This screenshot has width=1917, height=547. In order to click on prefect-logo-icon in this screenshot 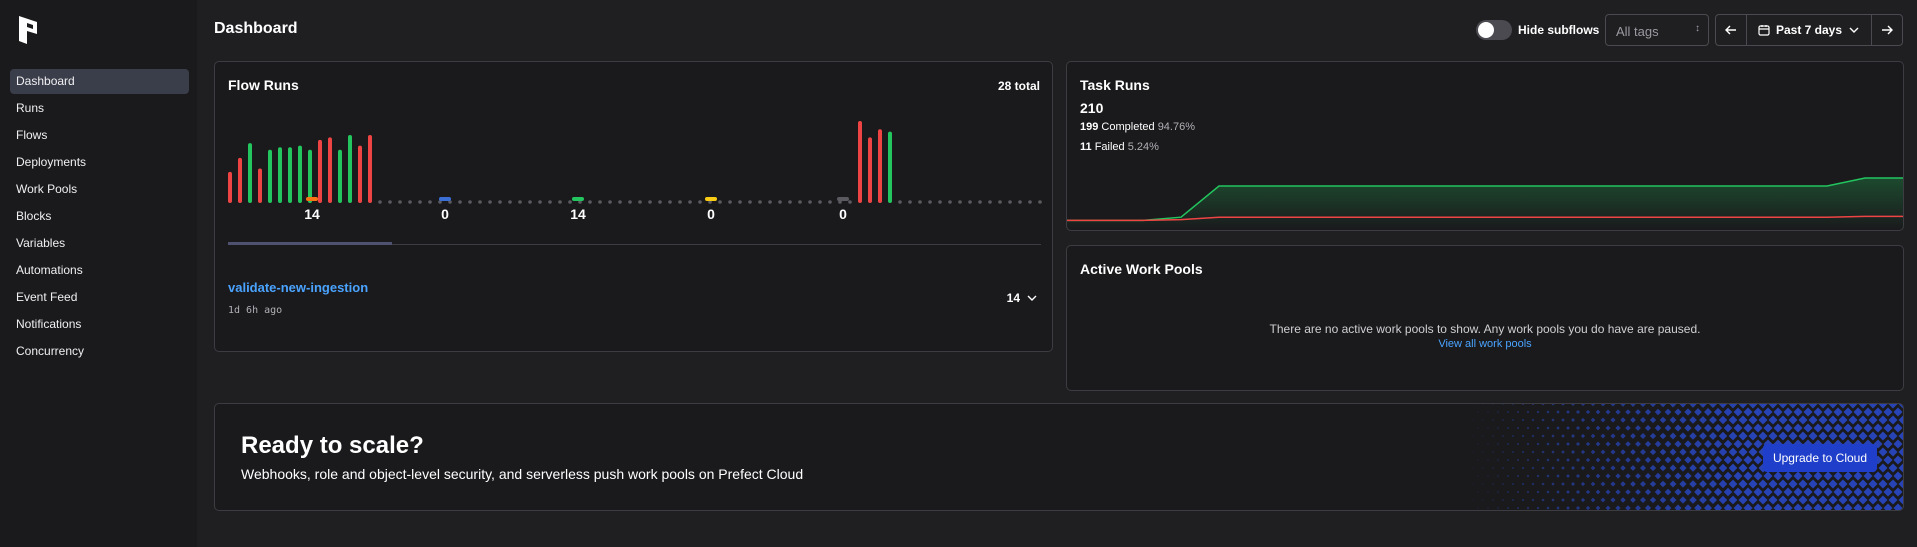, I will do `click(28, 30)`.